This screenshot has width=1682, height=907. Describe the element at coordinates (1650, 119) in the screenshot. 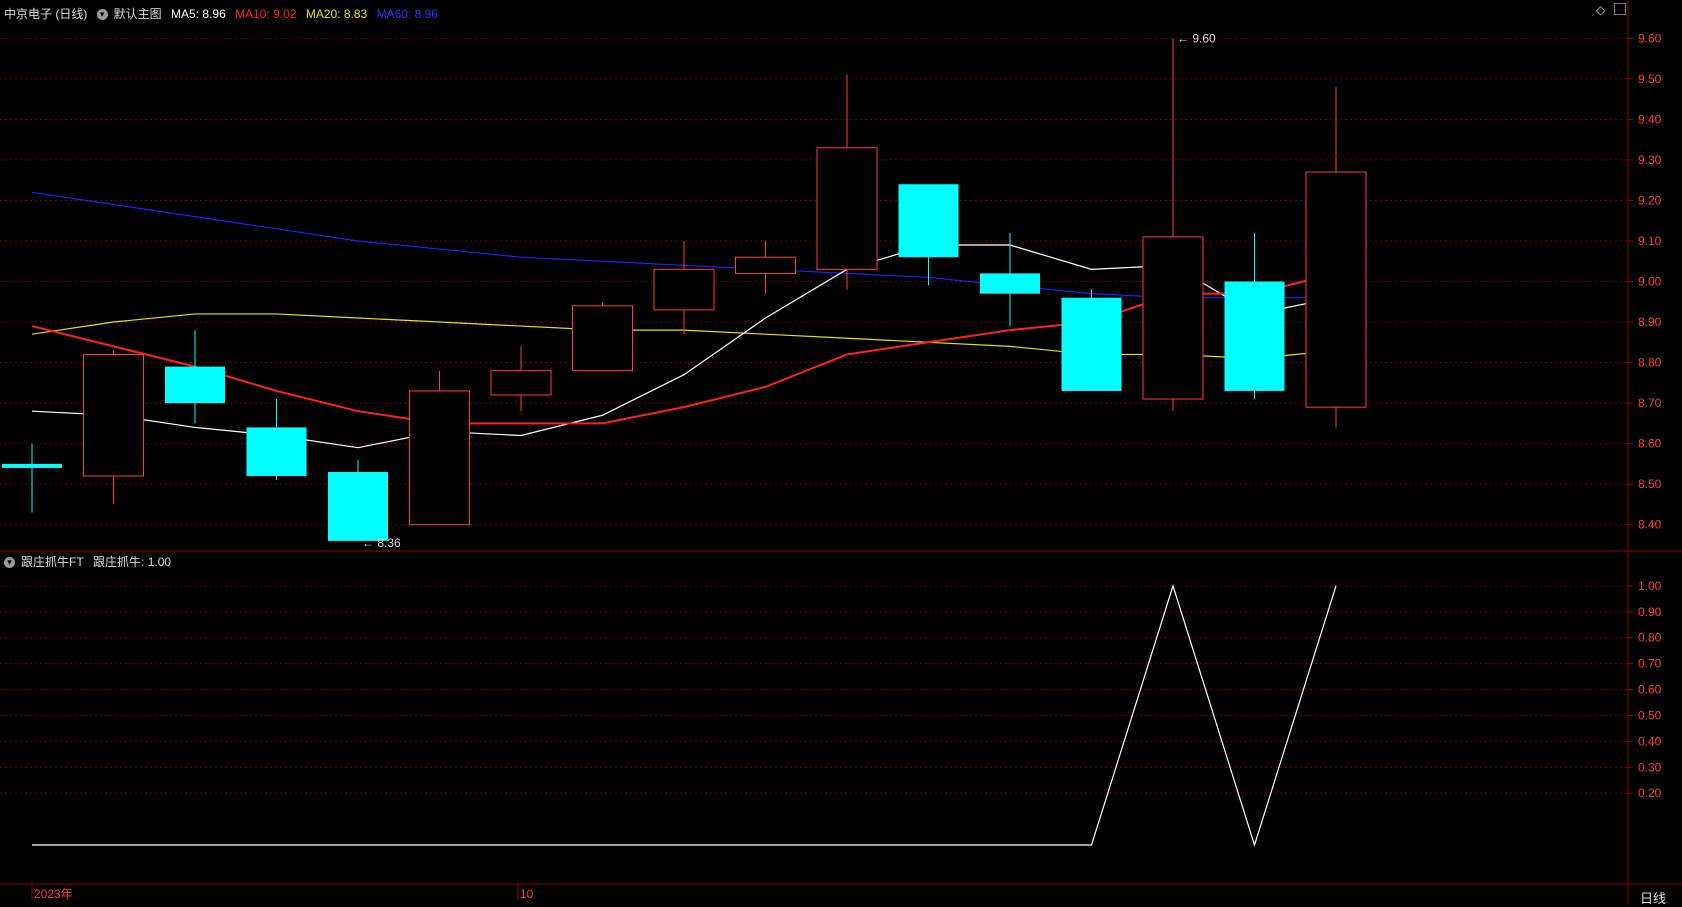

I see `price-tick-label: 9.40` at that location.